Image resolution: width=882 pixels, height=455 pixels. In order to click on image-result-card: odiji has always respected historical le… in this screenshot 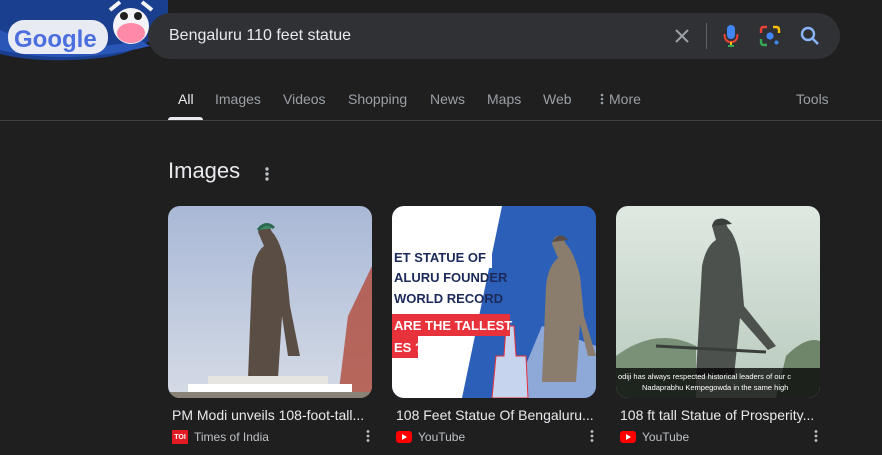, I will do `click(718, 326)`.